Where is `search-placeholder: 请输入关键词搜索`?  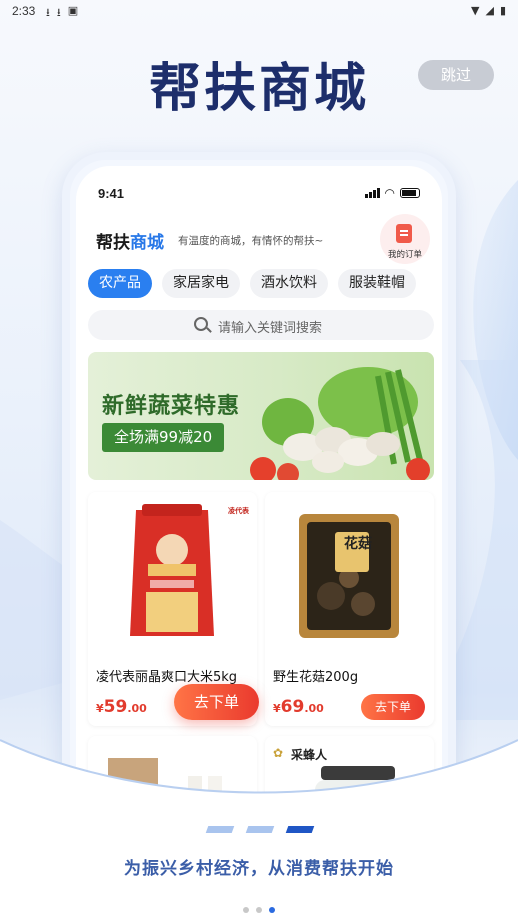
search-placeholder: 请输入关键词搜索 is located at coordinates (270, 328).